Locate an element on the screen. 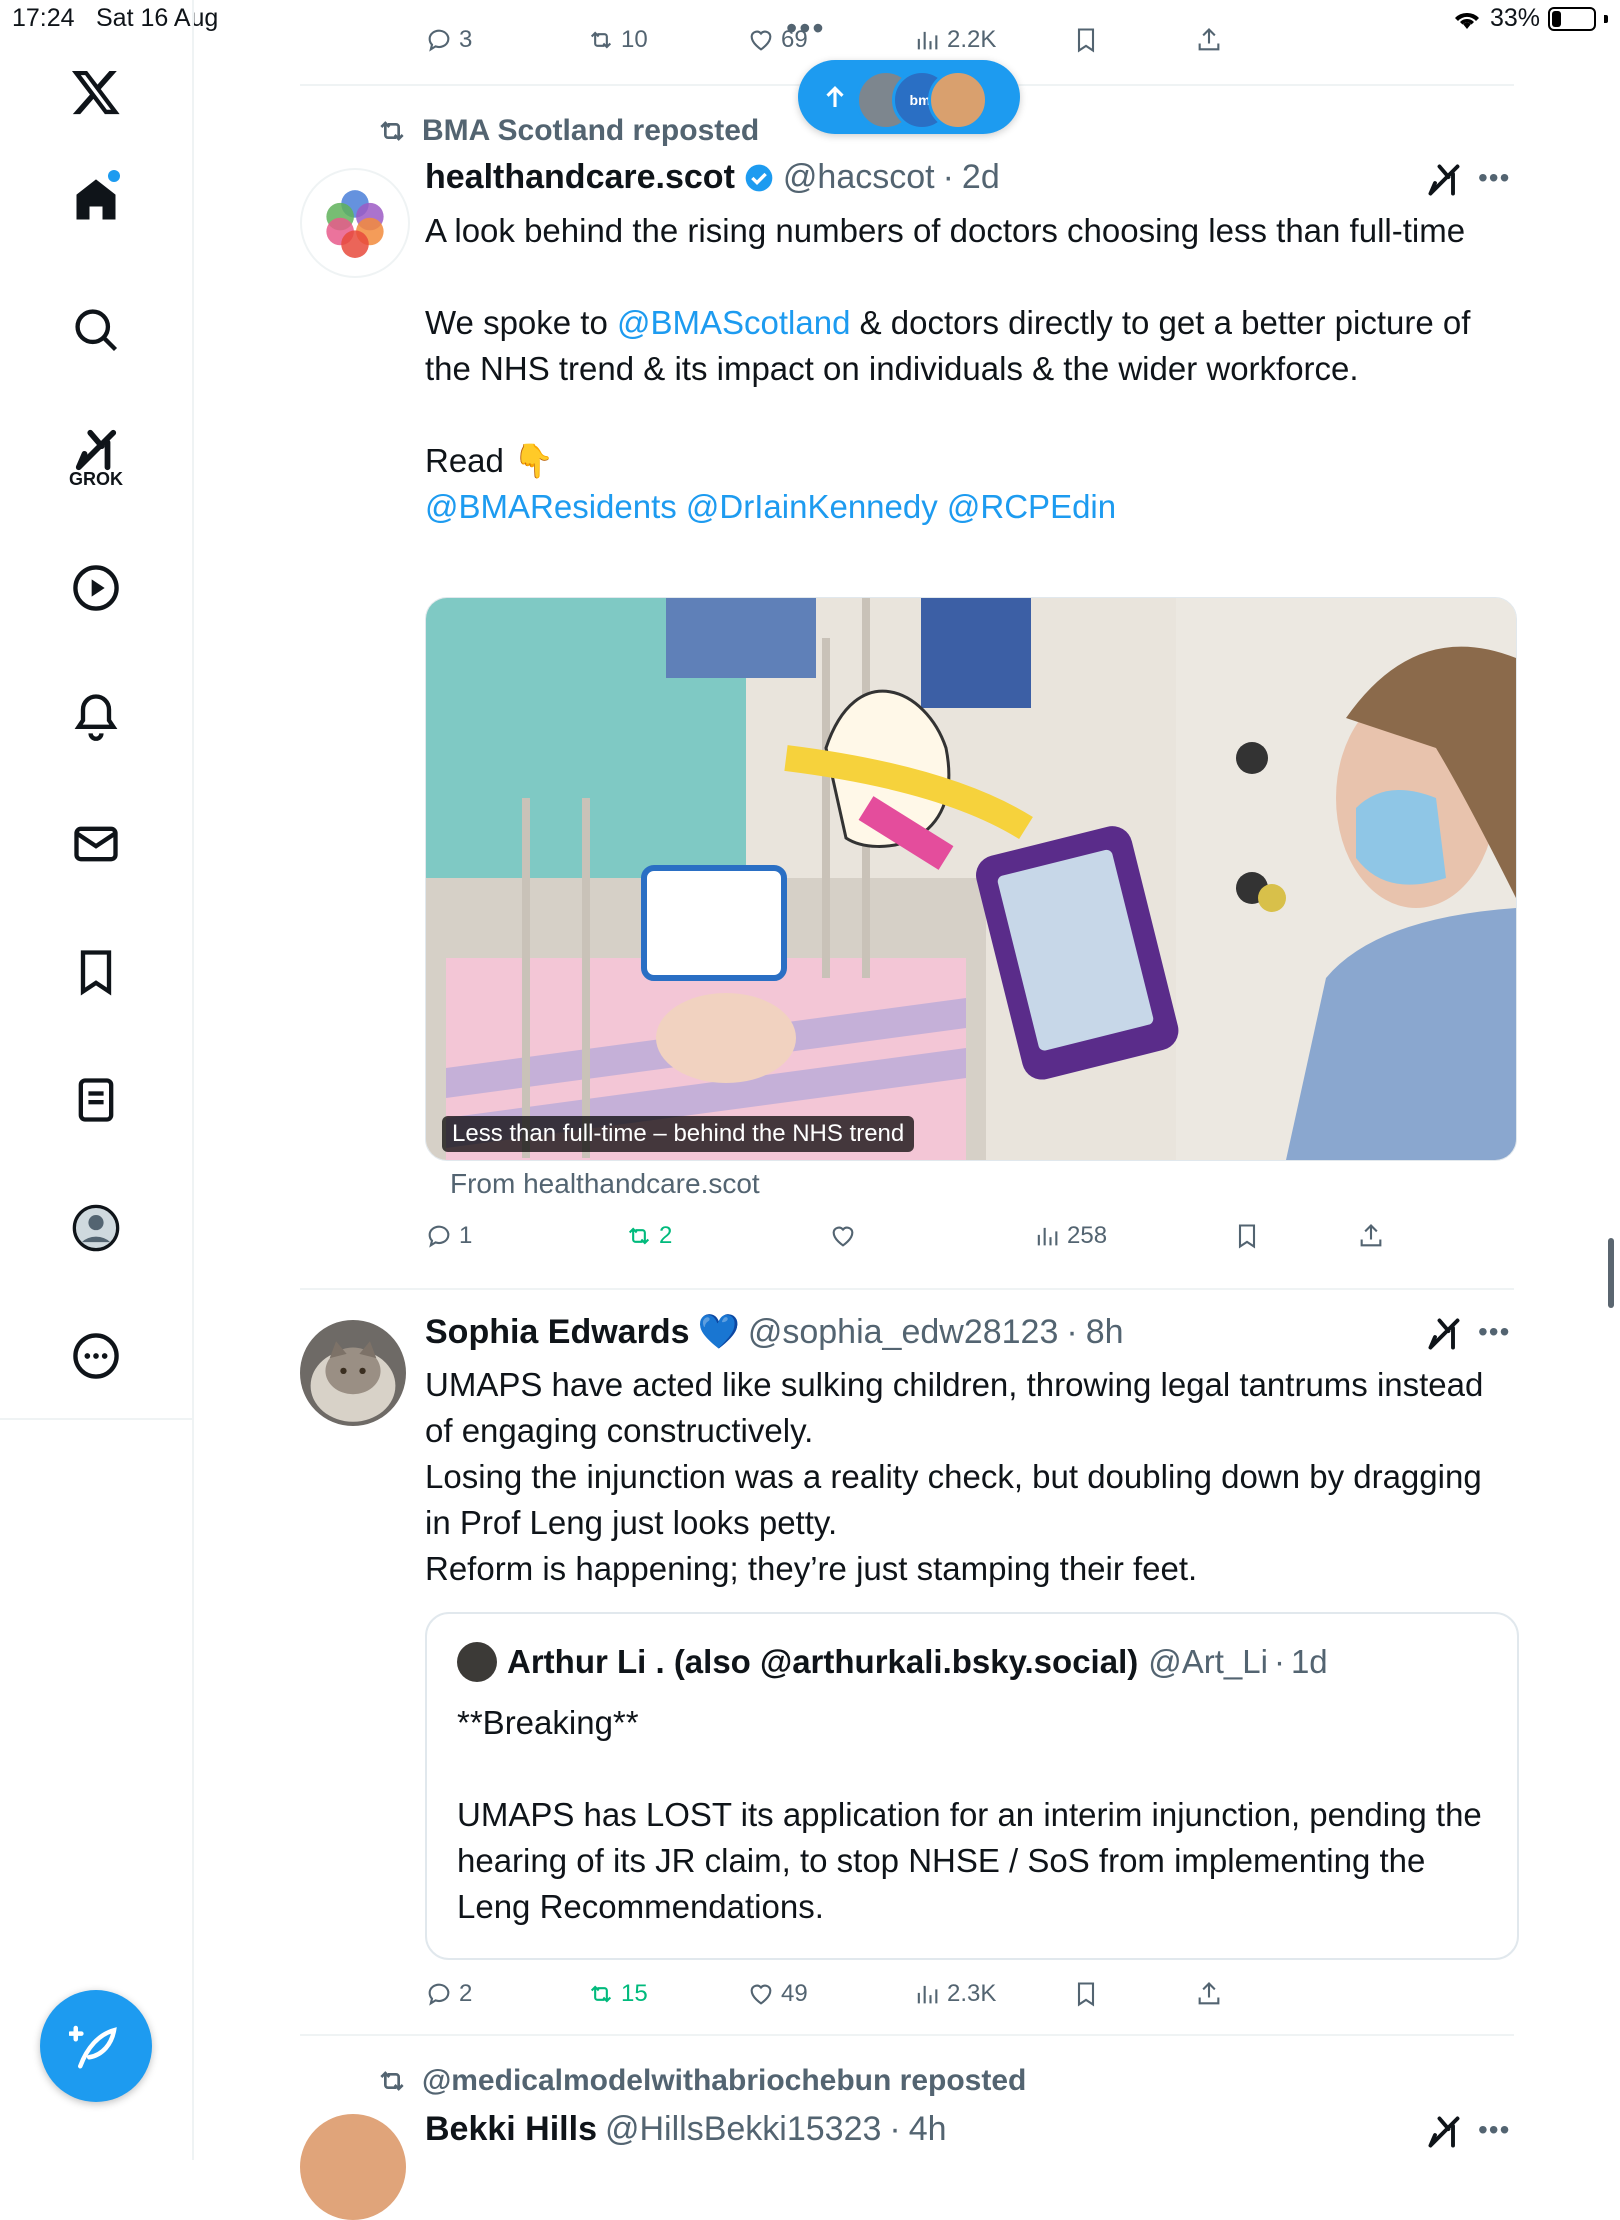 Image resolution: width=1620 pixels, height=2220 pixels. repost-button: 15 is located at coordinates (617, 1994).